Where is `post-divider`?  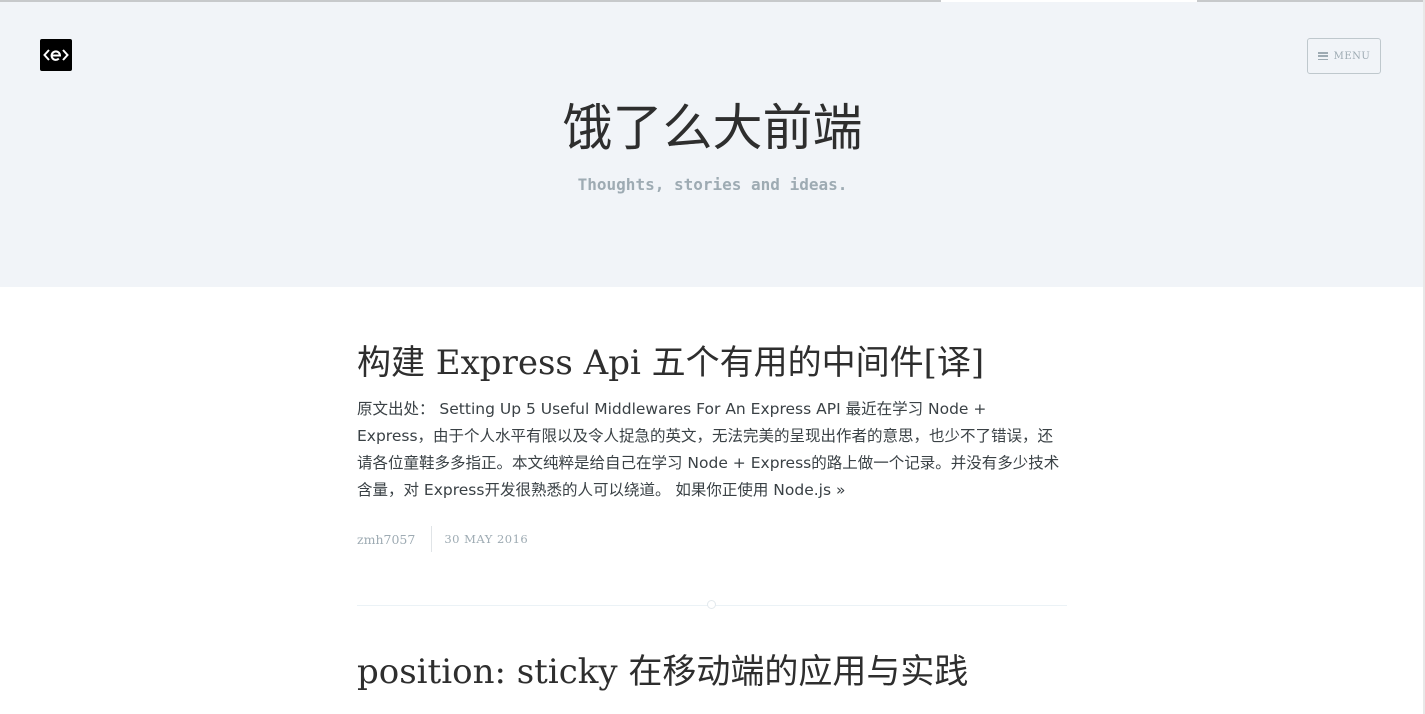 post-divider is located at coordinates (712, 604).